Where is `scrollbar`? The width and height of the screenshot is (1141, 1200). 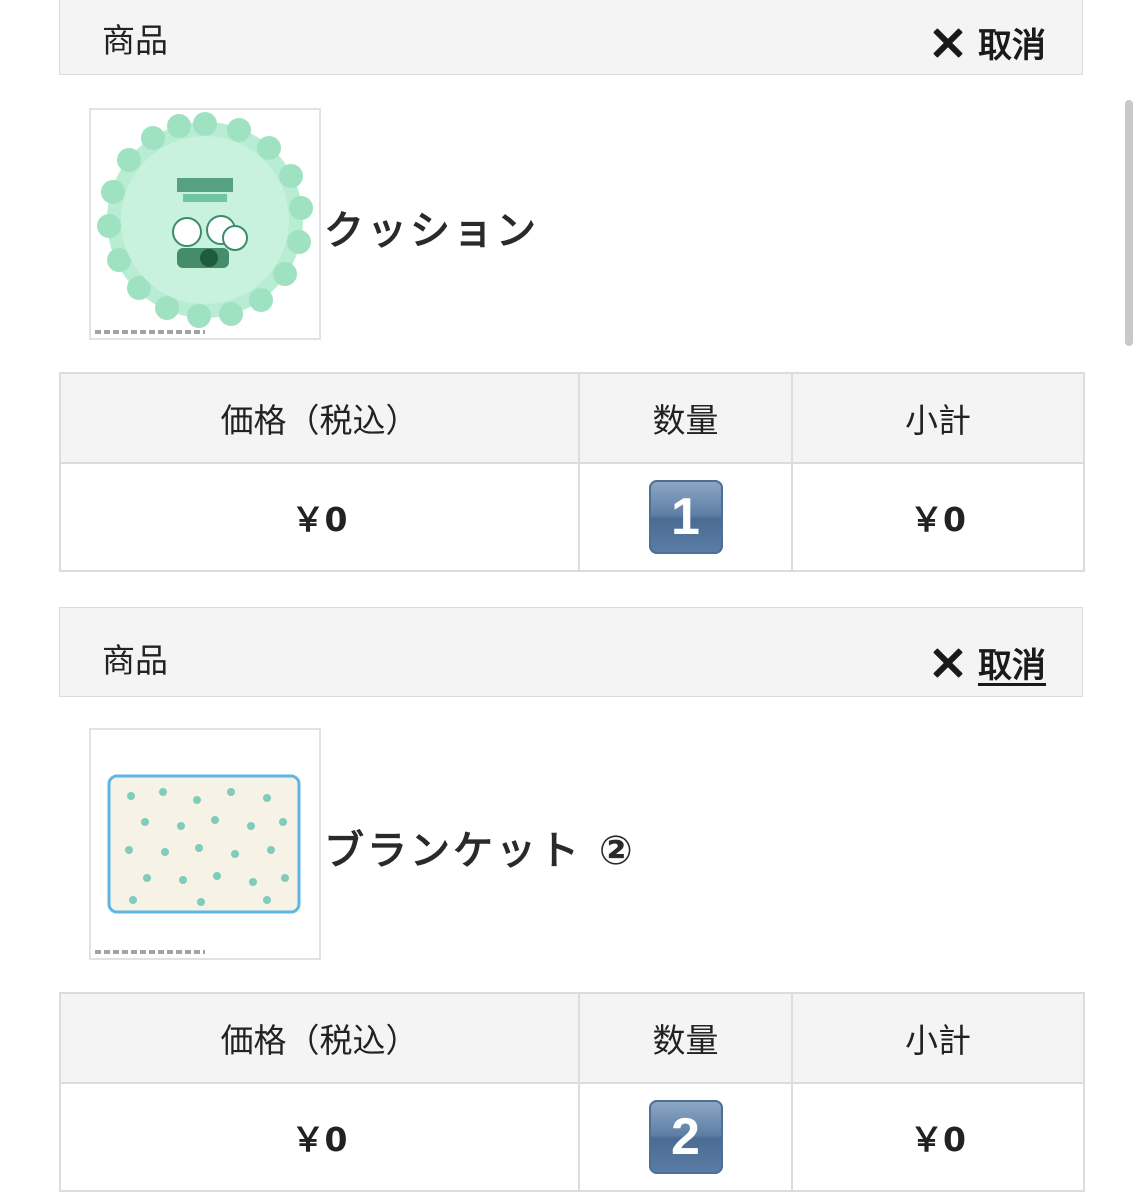
scrollbar is located at coordinates (1129, 223).